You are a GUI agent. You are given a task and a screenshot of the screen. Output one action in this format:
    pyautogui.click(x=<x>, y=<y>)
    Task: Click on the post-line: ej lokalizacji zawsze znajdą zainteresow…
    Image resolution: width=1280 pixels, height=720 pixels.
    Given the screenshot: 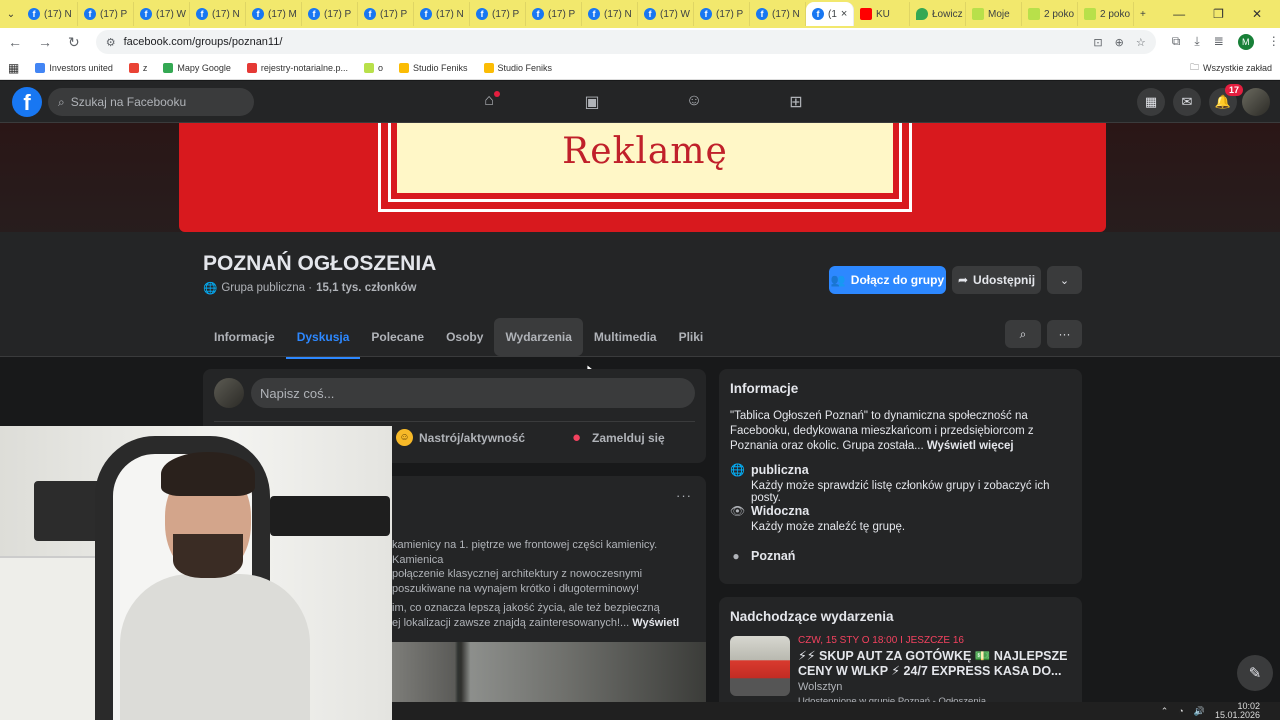 What is the action you would take?
    pyautogui.click(x=511, y=622)
    